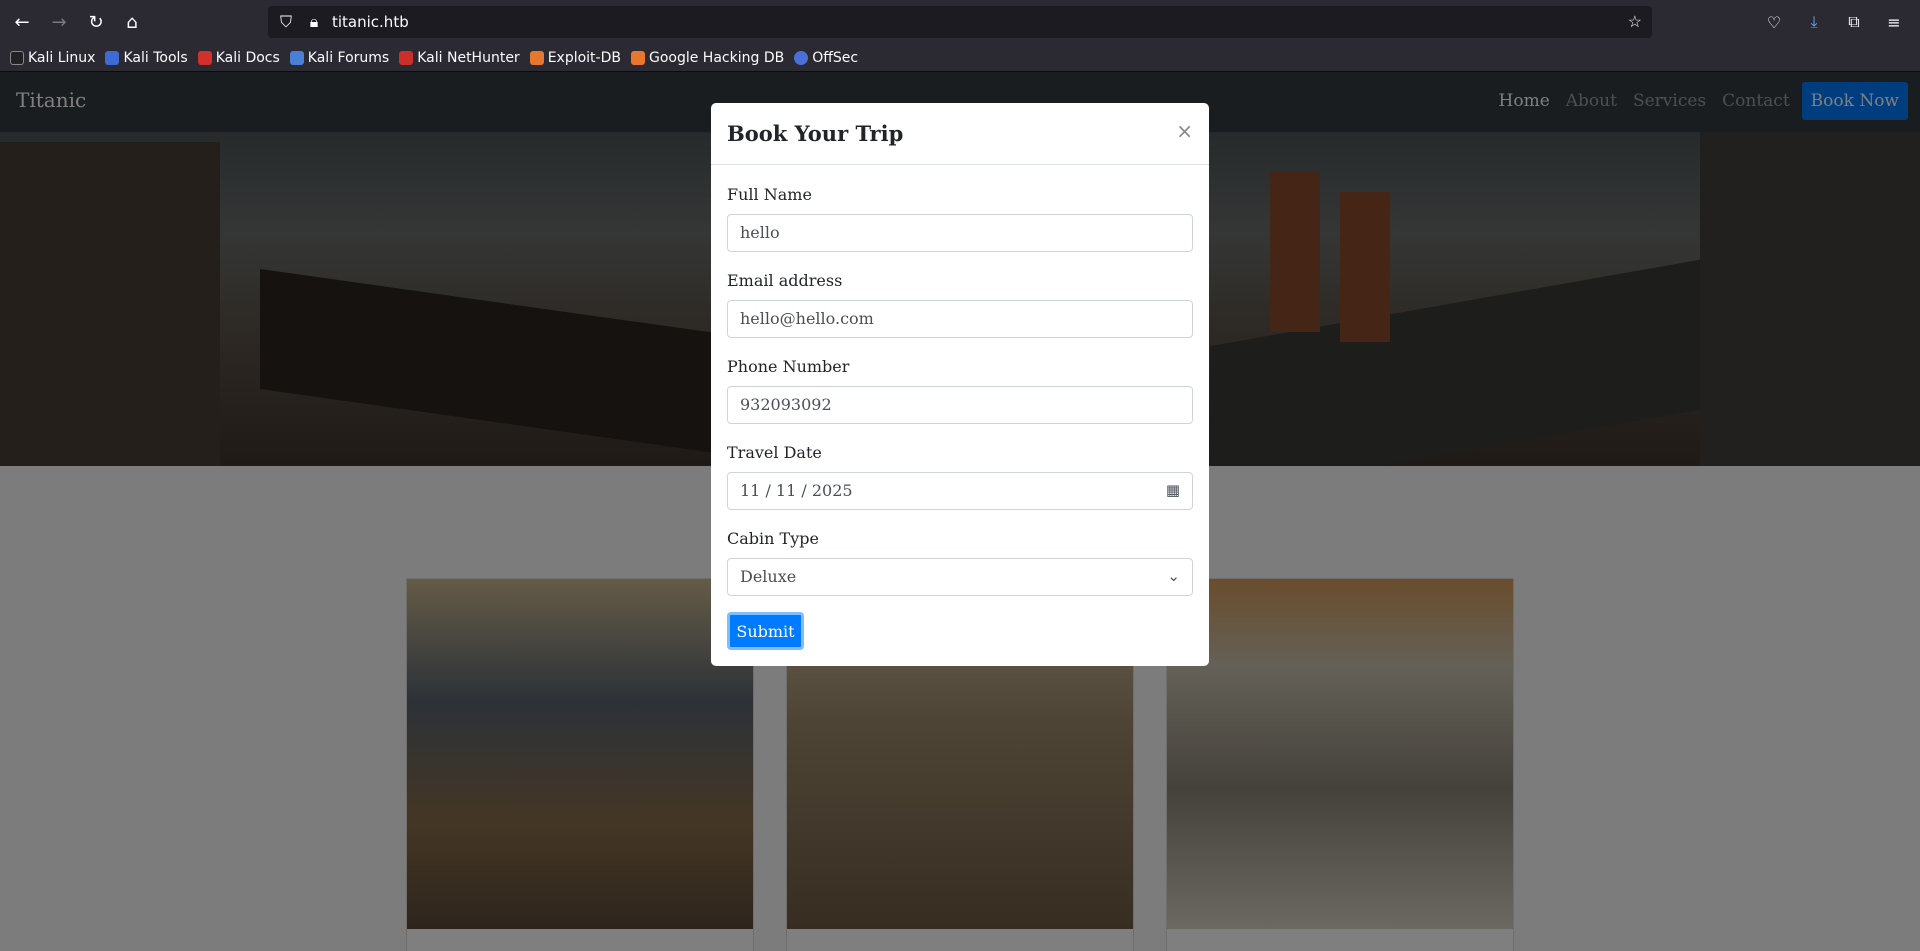  What do you see at coordinates (286, 22) in the screenshot?
I see `shield-icon: ⛉` at bounding box center [286, 22].